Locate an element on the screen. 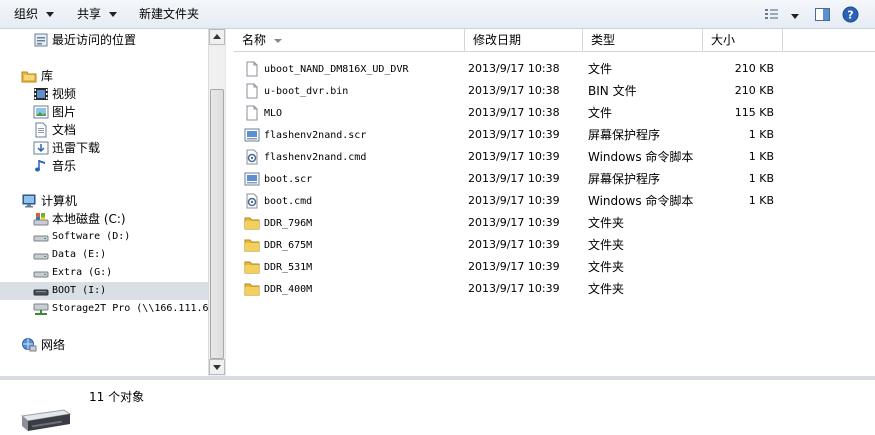 This screenshot has width=875, height=435. xunlei-download-icon is located at coordinates (41, 148).